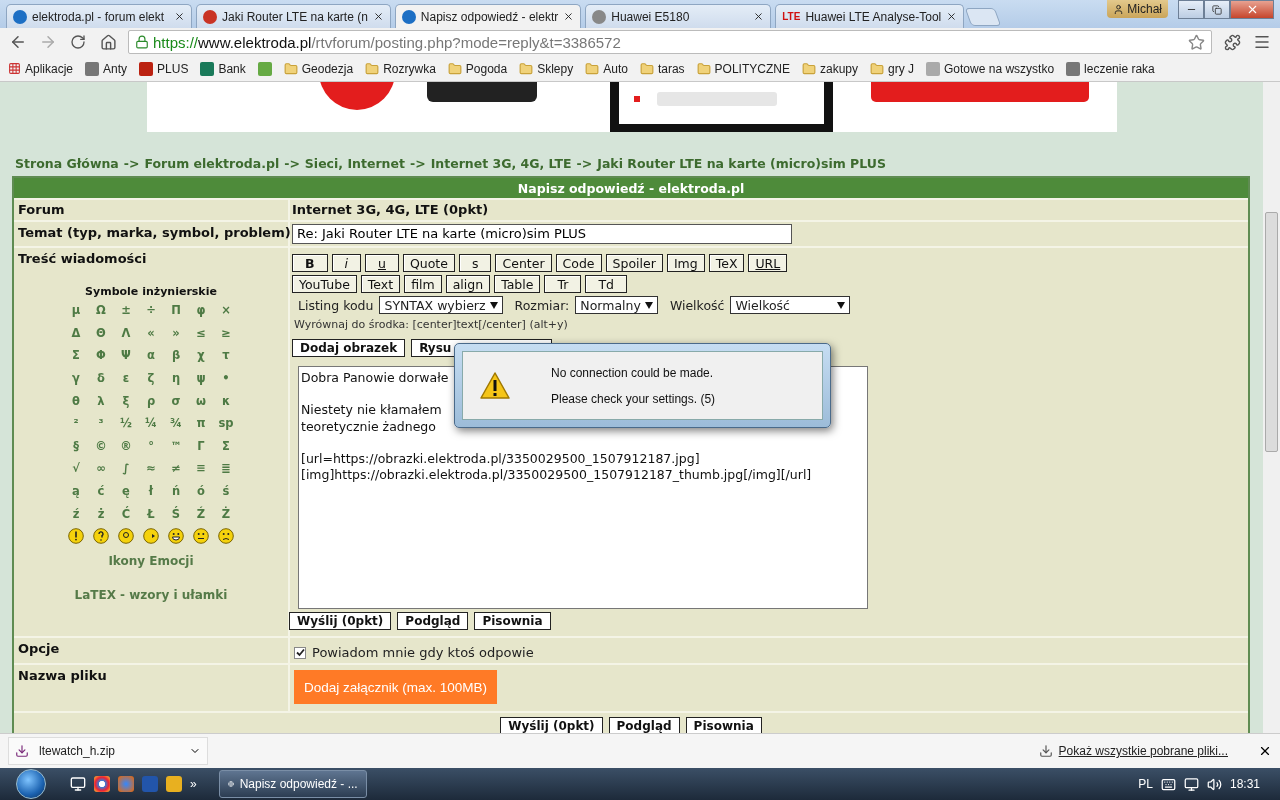 The width and height of the screenshot is (1280, 800). I want to click on symbol-link: ż, so click(101, 513).